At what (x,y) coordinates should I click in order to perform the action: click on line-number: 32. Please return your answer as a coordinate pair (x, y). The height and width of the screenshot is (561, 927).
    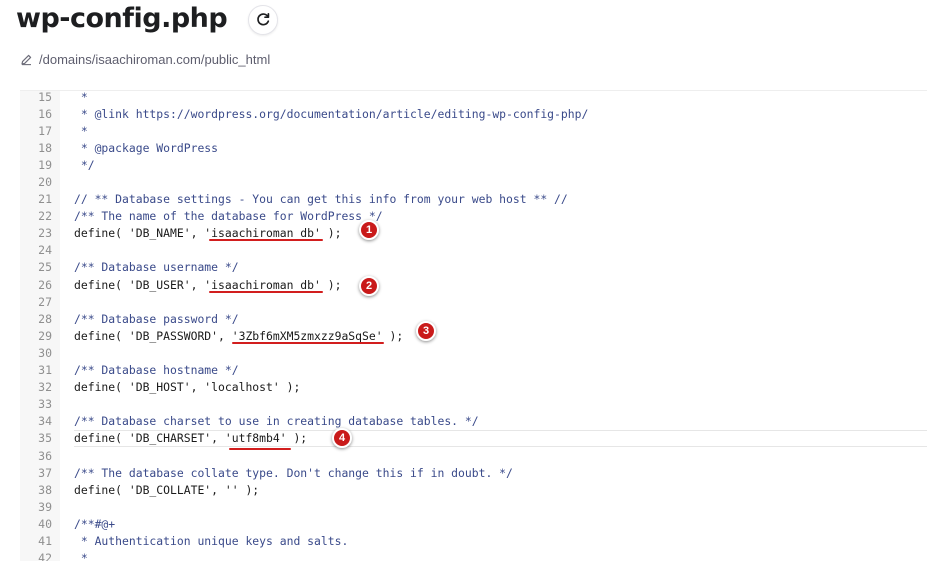
    Looking at the image, I should click on (45, 387).